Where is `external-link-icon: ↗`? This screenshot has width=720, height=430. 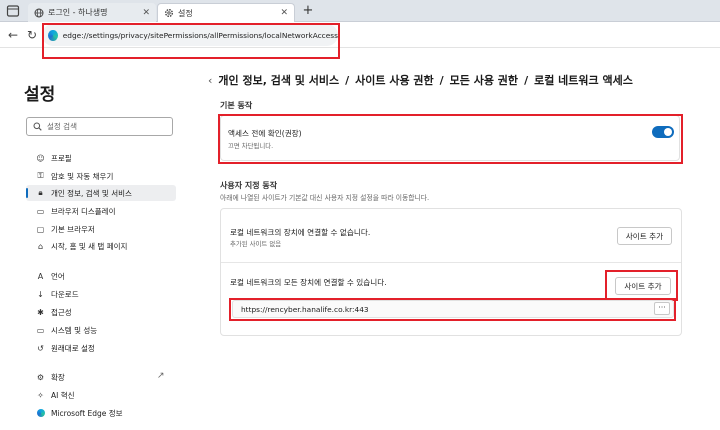
external-link-icon: ↗ is located at coordinates (161, 376).